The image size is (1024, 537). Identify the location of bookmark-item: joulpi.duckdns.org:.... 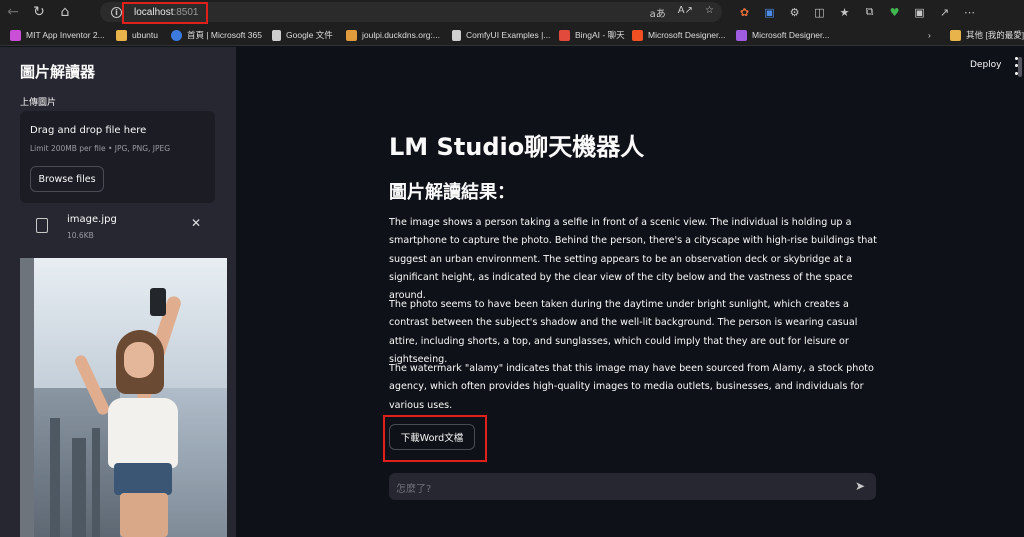
(393, 35).